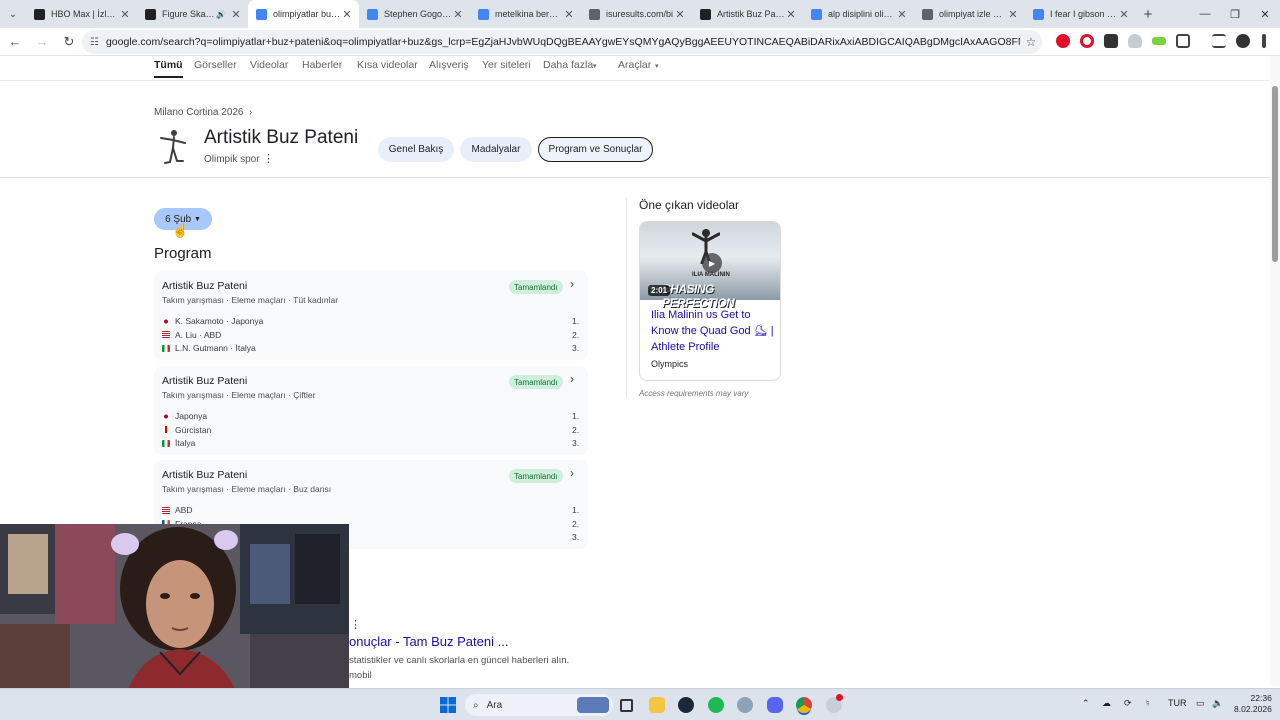 Image resolution: width=1280 pixels, height=720 pixels. What do you see at coordinates (1159, 41) in the screenshot?
I see `battery-extension-icon` at bounding box center [1159, 41].